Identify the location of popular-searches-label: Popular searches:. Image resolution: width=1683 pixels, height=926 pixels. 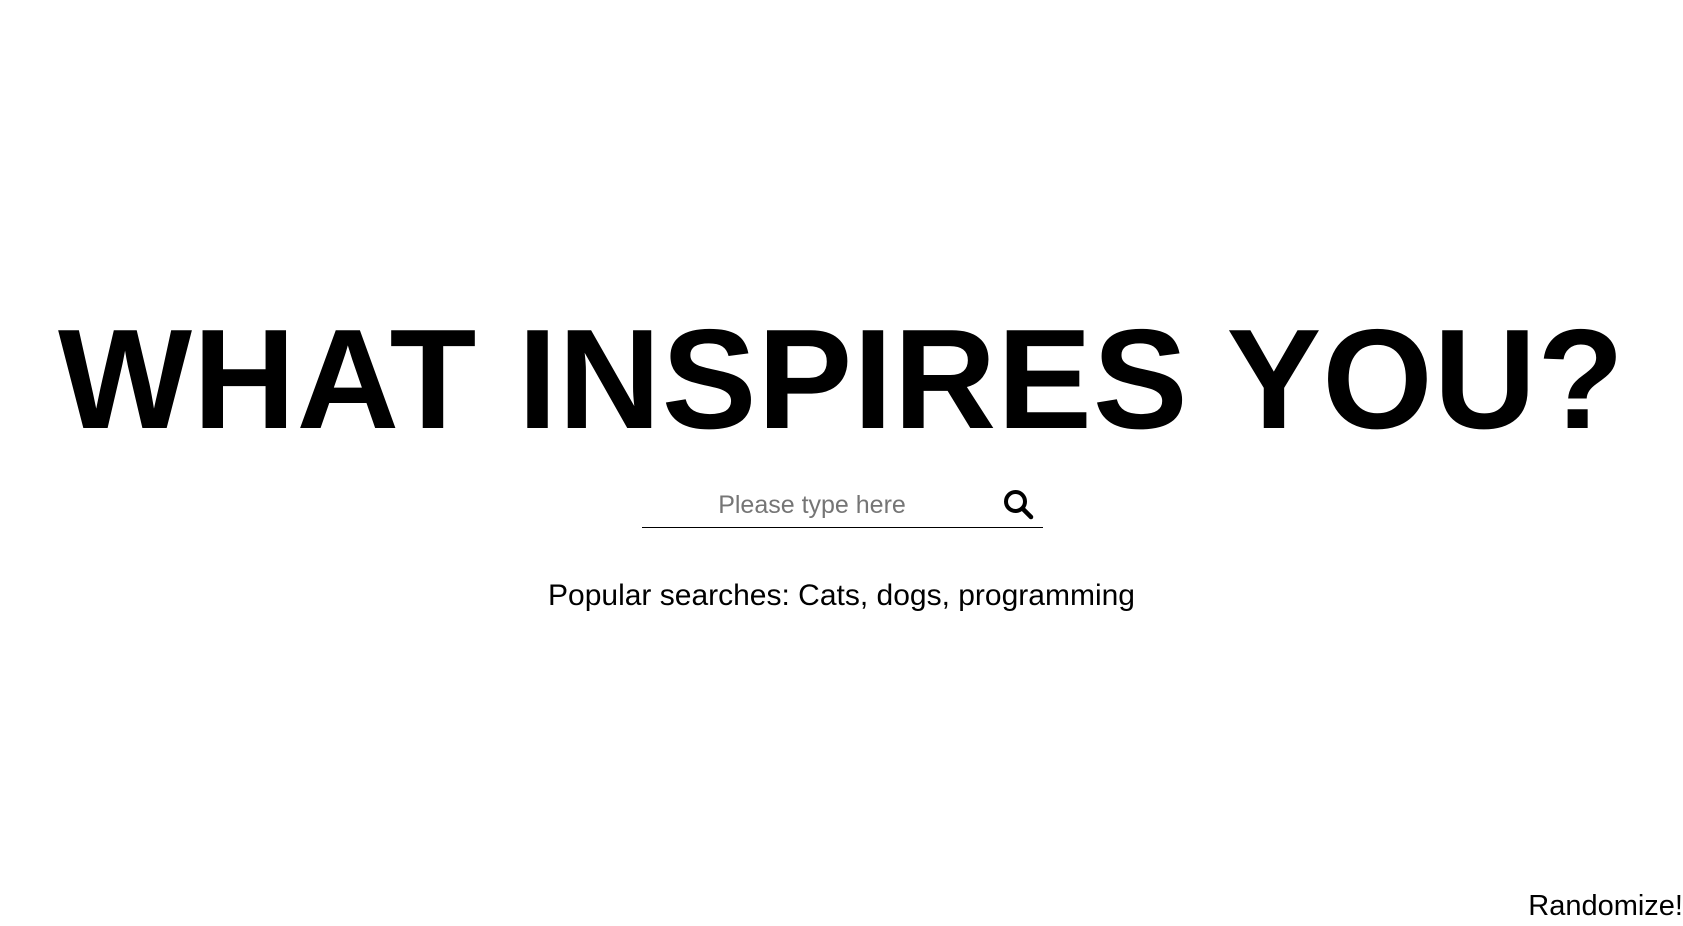
(673, 595).